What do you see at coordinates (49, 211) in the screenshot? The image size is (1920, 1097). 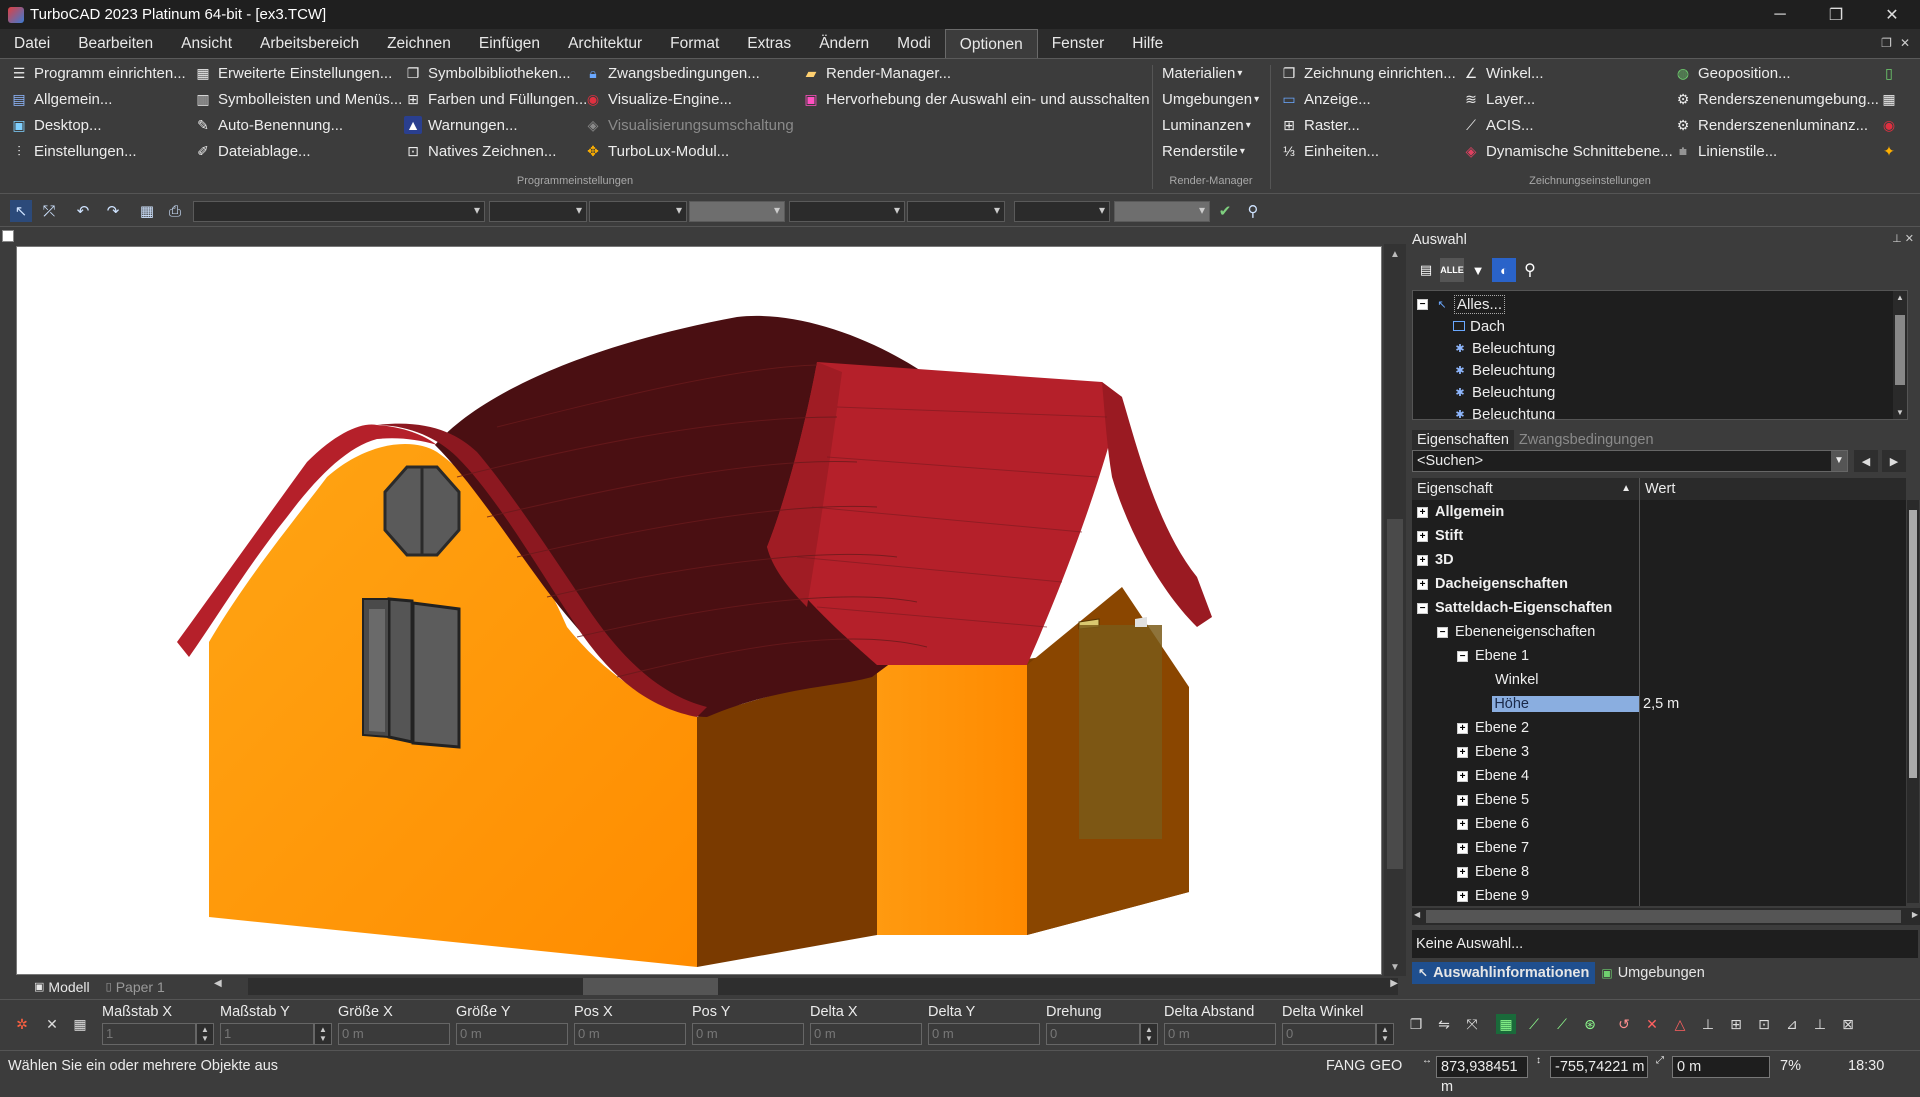 I see `edit-tool-icon: ⤱` at bounding box center [49, 211].